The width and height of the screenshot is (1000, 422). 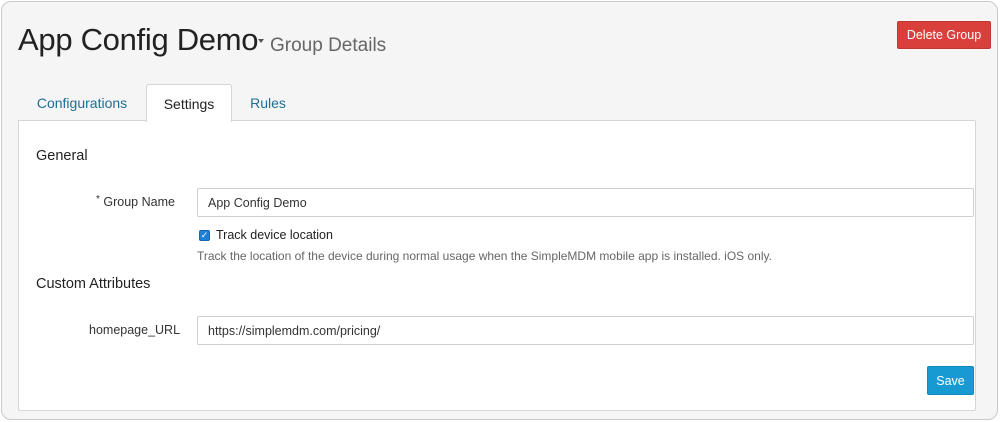 I want to click on tab-configurations: Configurations, so click(x=82, y=102).